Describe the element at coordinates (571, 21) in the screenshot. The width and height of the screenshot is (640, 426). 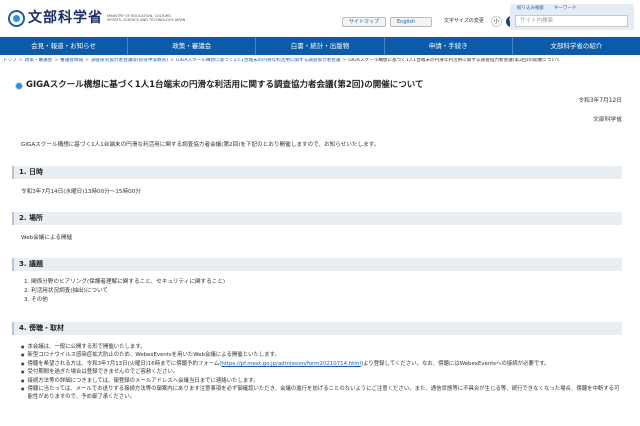
I see `site-search-input: サイト内検索` at that location.